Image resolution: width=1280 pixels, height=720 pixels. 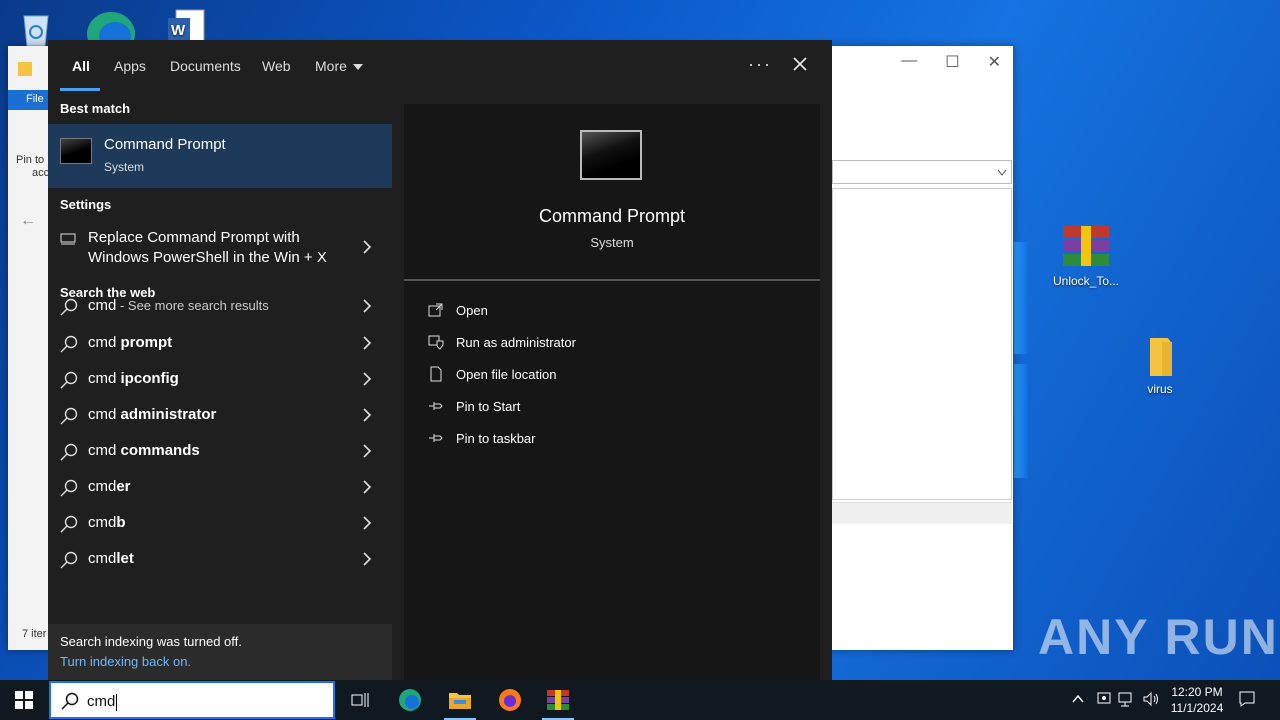 What do you see at coordinates (800, 64) in the screenshot?
I see `close-icon` at bounding box center [800, 64].